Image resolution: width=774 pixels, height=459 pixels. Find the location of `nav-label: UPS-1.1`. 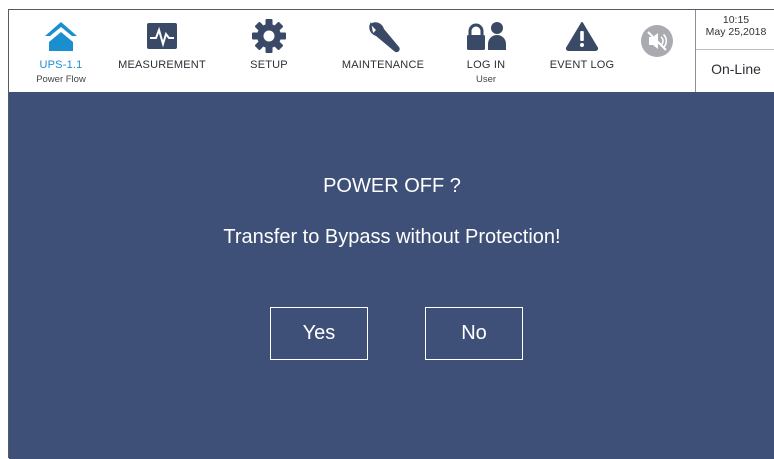

nav-label: UPS-1.1 is located at coordinates (61, 65).